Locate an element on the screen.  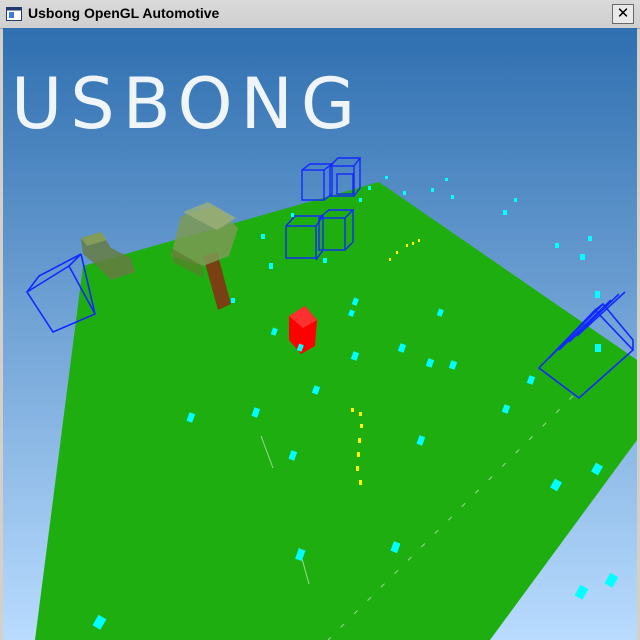
window-title: Usbong OpenGL Automotive is located at coordinates (124, 13).